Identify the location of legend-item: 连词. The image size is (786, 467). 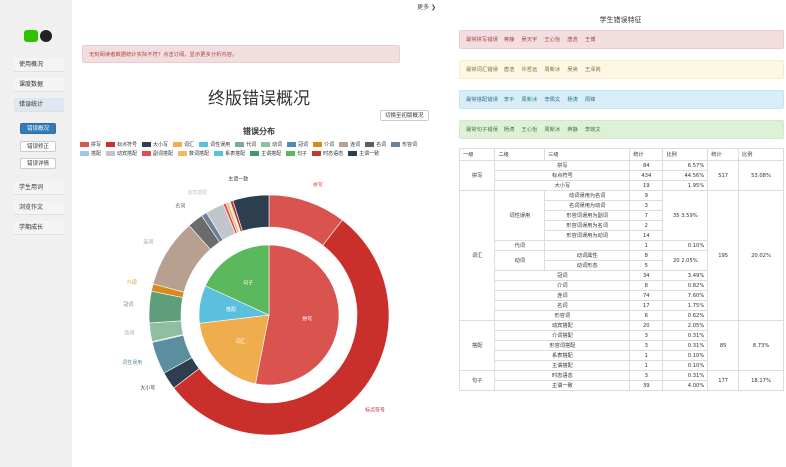
(349, 144).